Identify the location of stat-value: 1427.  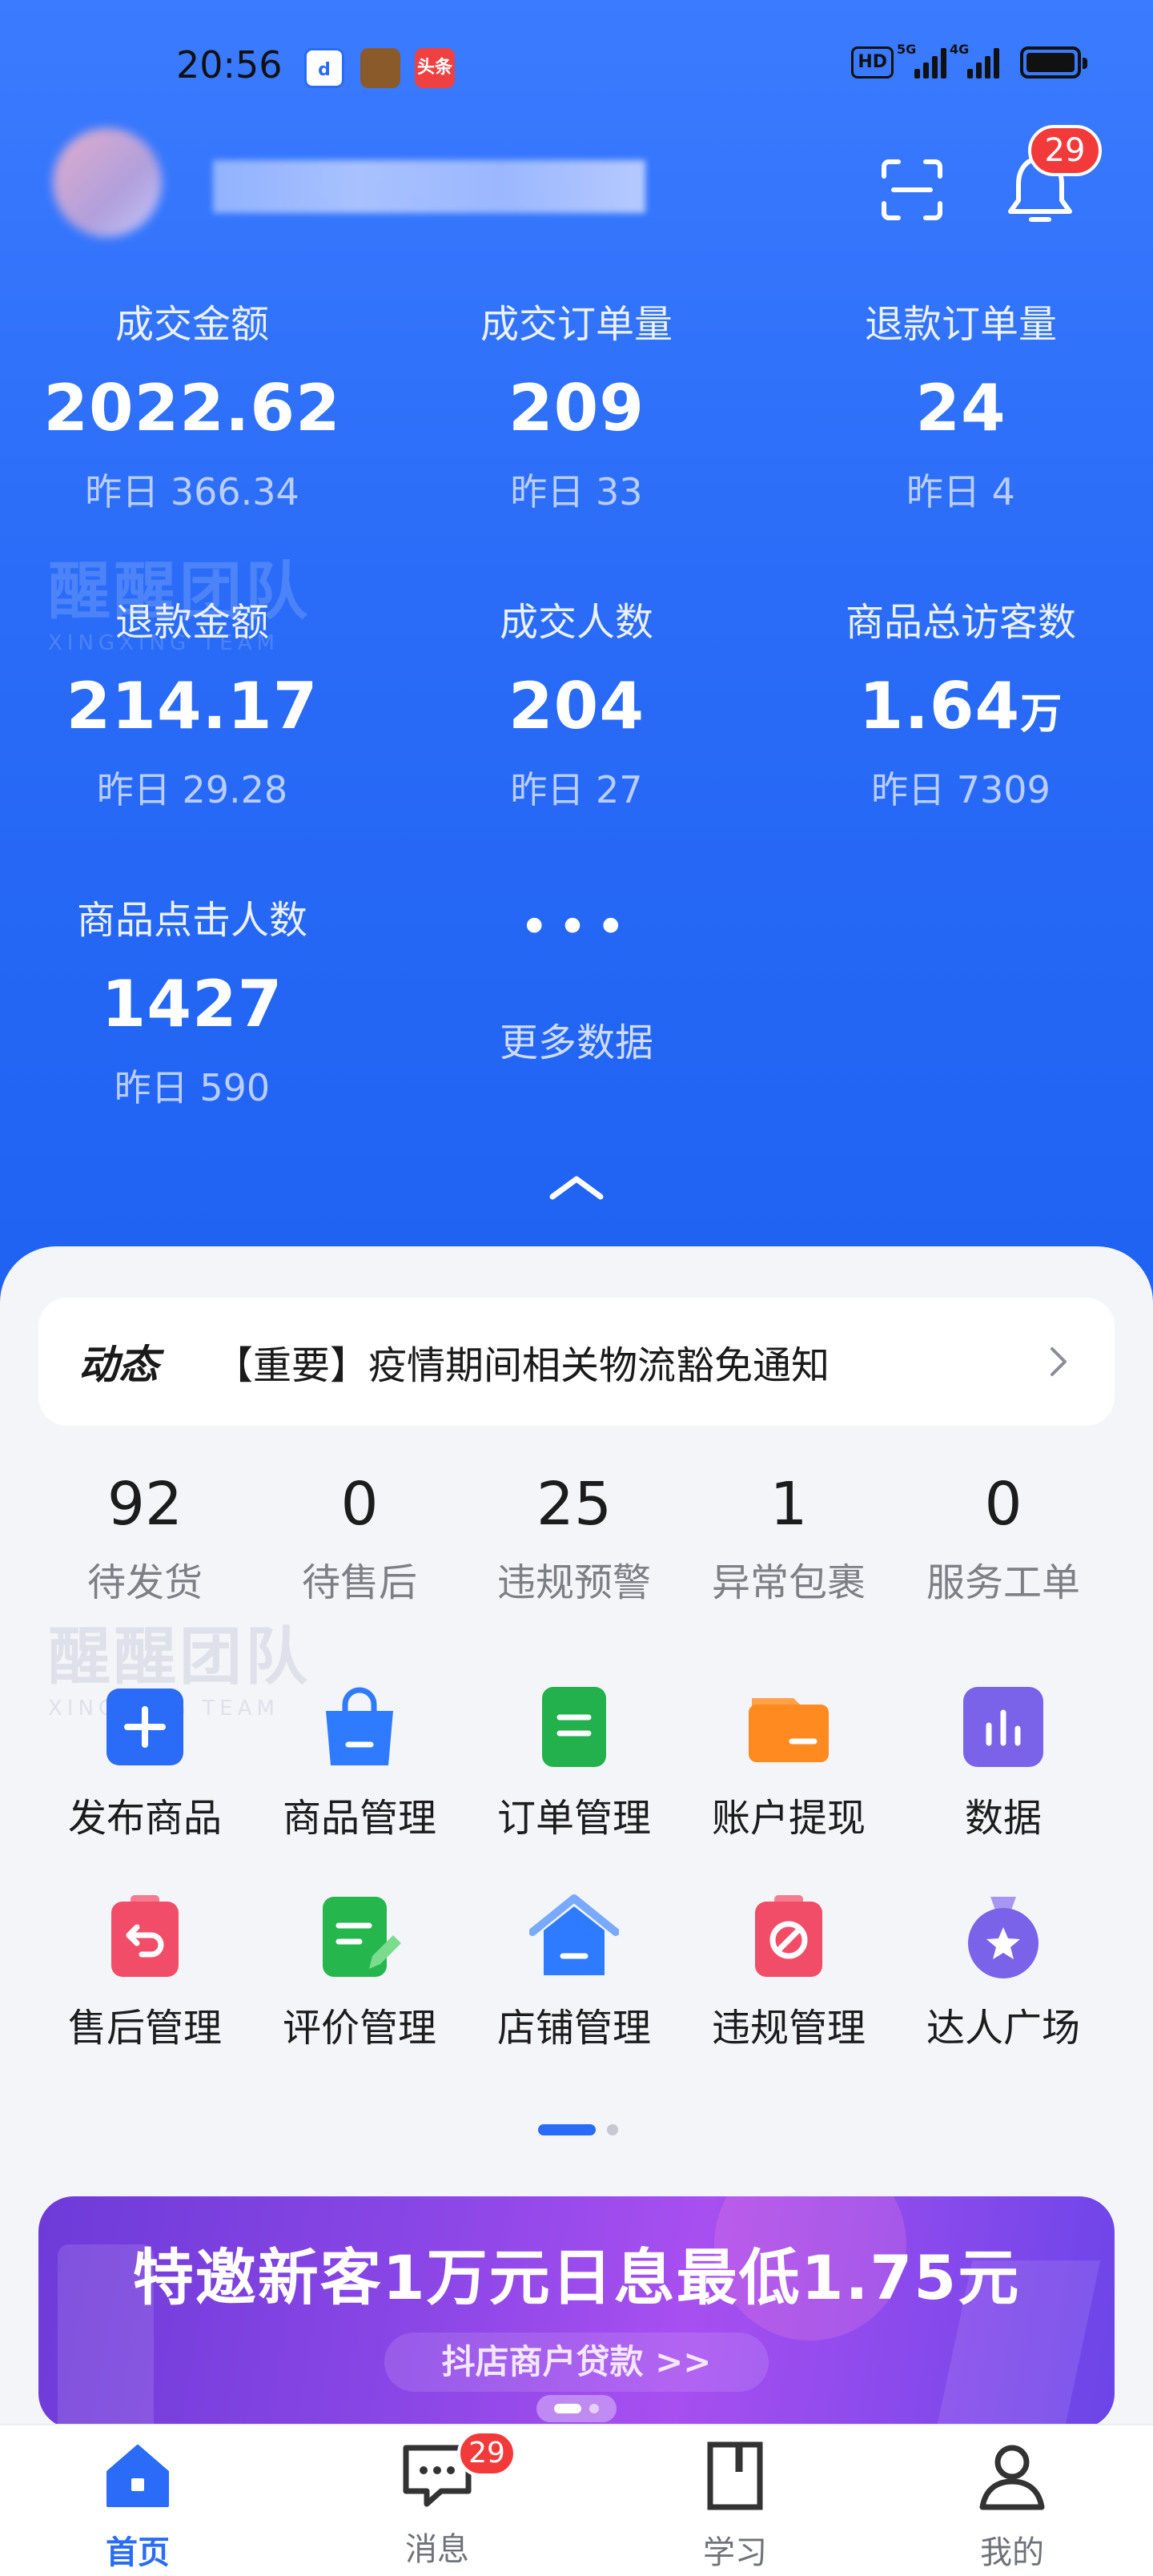
(192, 1004).